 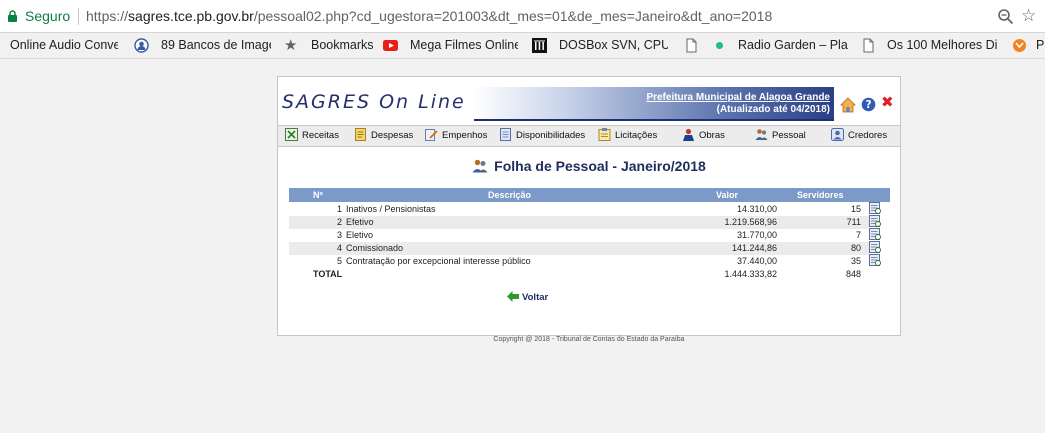 I want to click on bookmark-item: DOSBox SVN, CPU s, so click(x=613, y=45).